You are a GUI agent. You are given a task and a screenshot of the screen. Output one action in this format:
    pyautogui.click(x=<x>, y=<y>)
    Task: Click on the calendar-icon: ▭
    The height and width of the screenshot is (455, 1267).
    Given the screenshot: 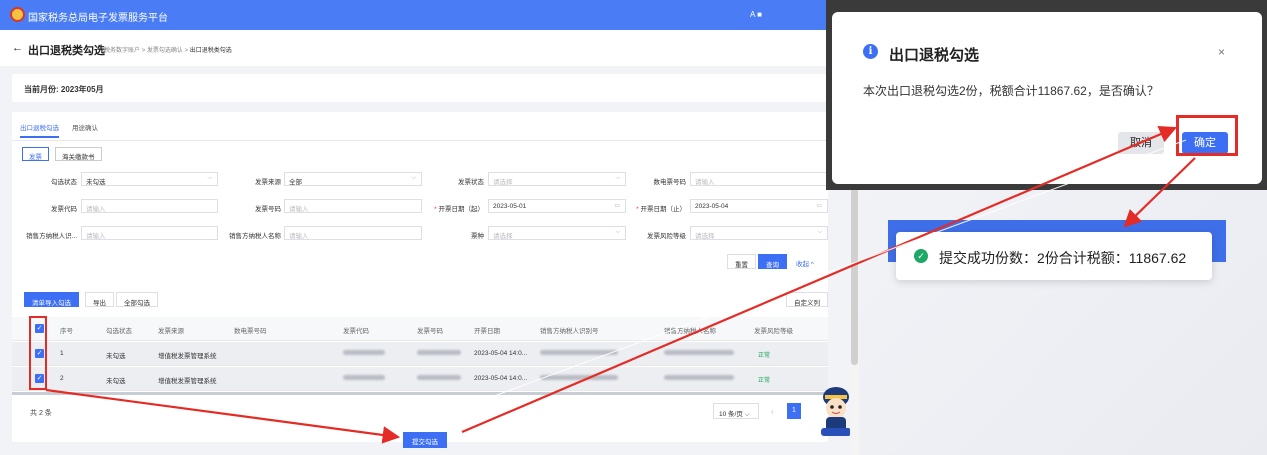 What is the action you would take?
    pyautogui.click(x=819, y=206)
    